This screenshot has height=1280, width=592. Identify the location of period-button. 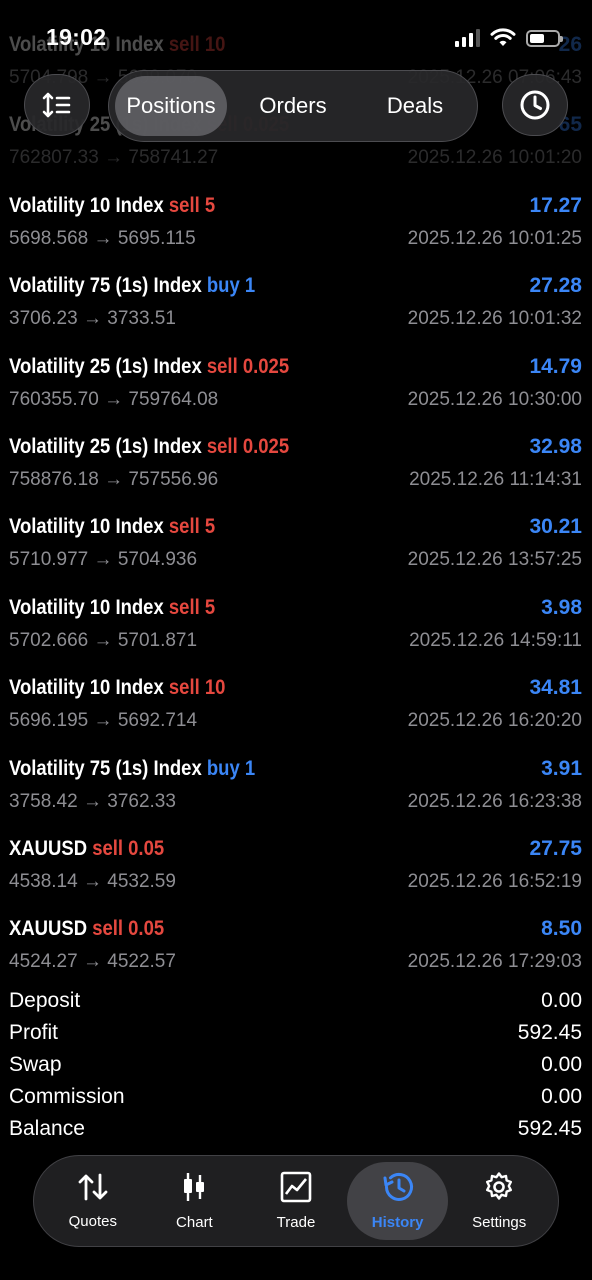
(535, 105).